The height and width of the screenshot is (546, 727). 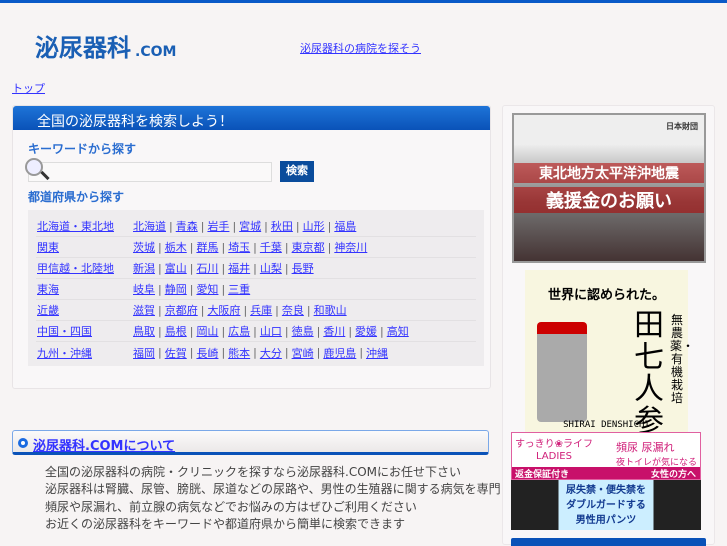 What do you see at coordinates (176, 247) in the screenshot?
I see `prefecture-link: 栃木` at bounding box center [176, 247].